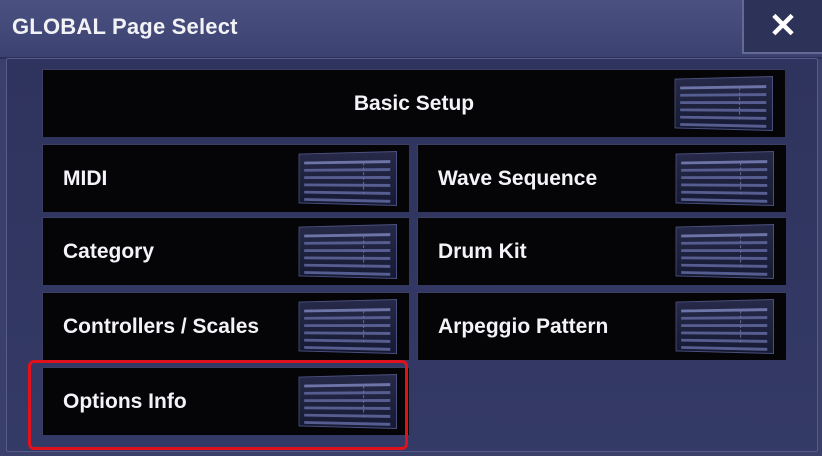 The height and width of the screenshot is (456, 822). What do you see at coordinates (724, 251) in the screenshot?
I see `drum-kit-thumbnail` at bounding box center [724, 251].